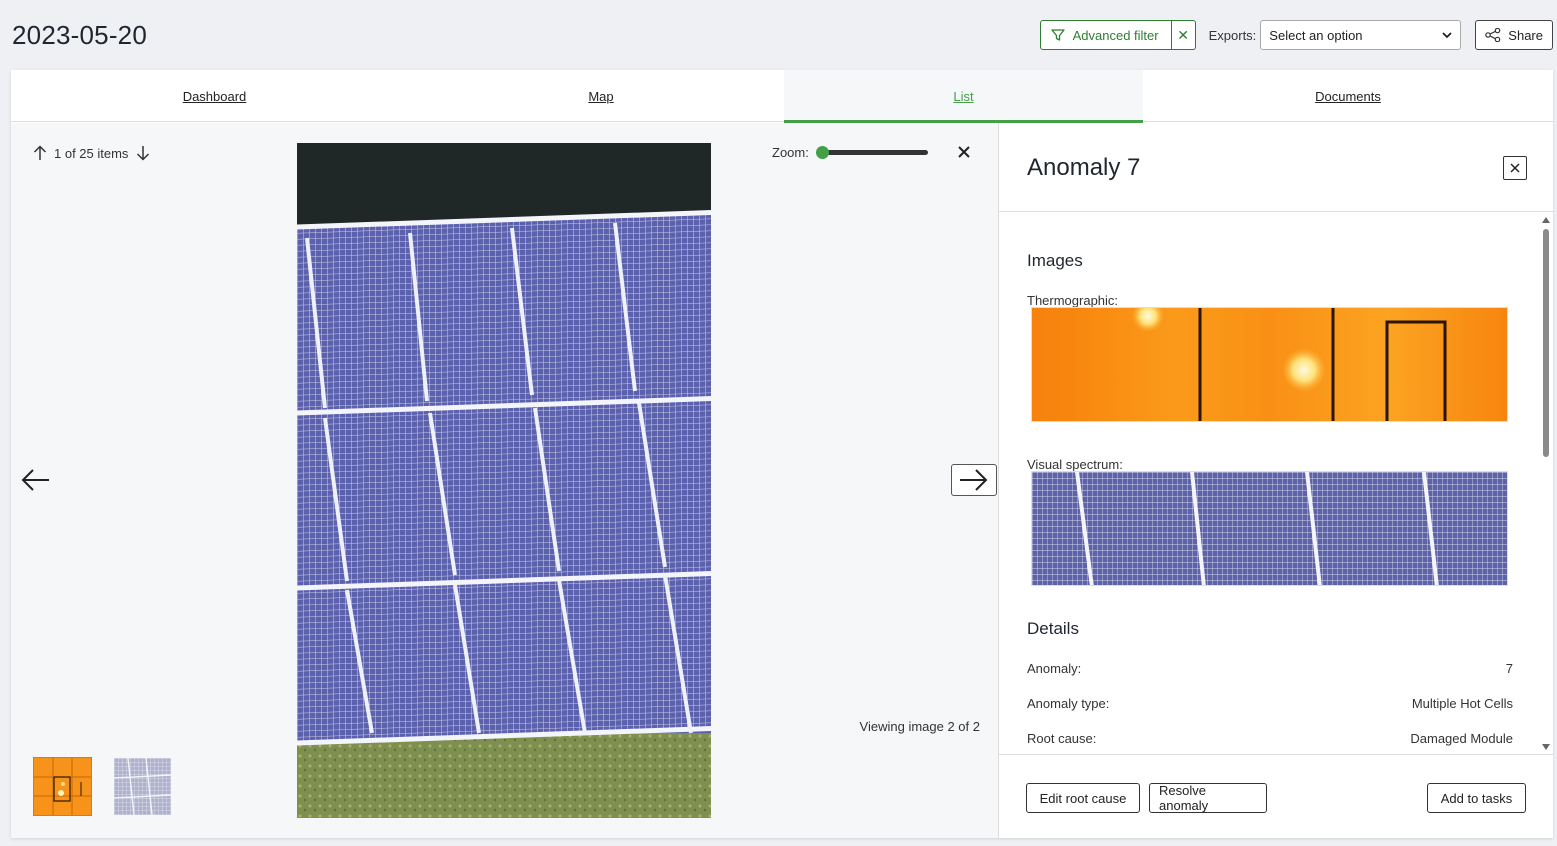 This screenshot has height=846, width=1557. What do you see at coordinates (1476, 798) in the screenshot?
I see `add-to-tasks-button: Add to tasks` at bounding box center [1476, 798].